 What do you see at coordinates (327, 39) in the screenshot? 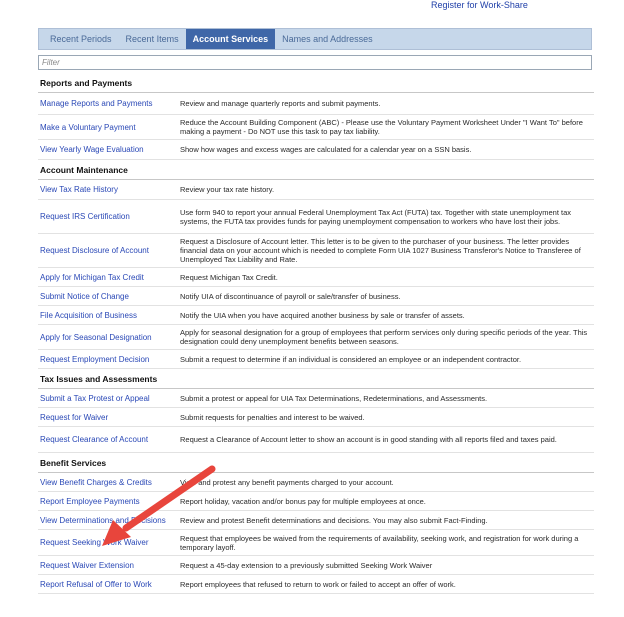
I see `tab-names-and-addresses: Names and Addresses` at bounding box center [327, 39].